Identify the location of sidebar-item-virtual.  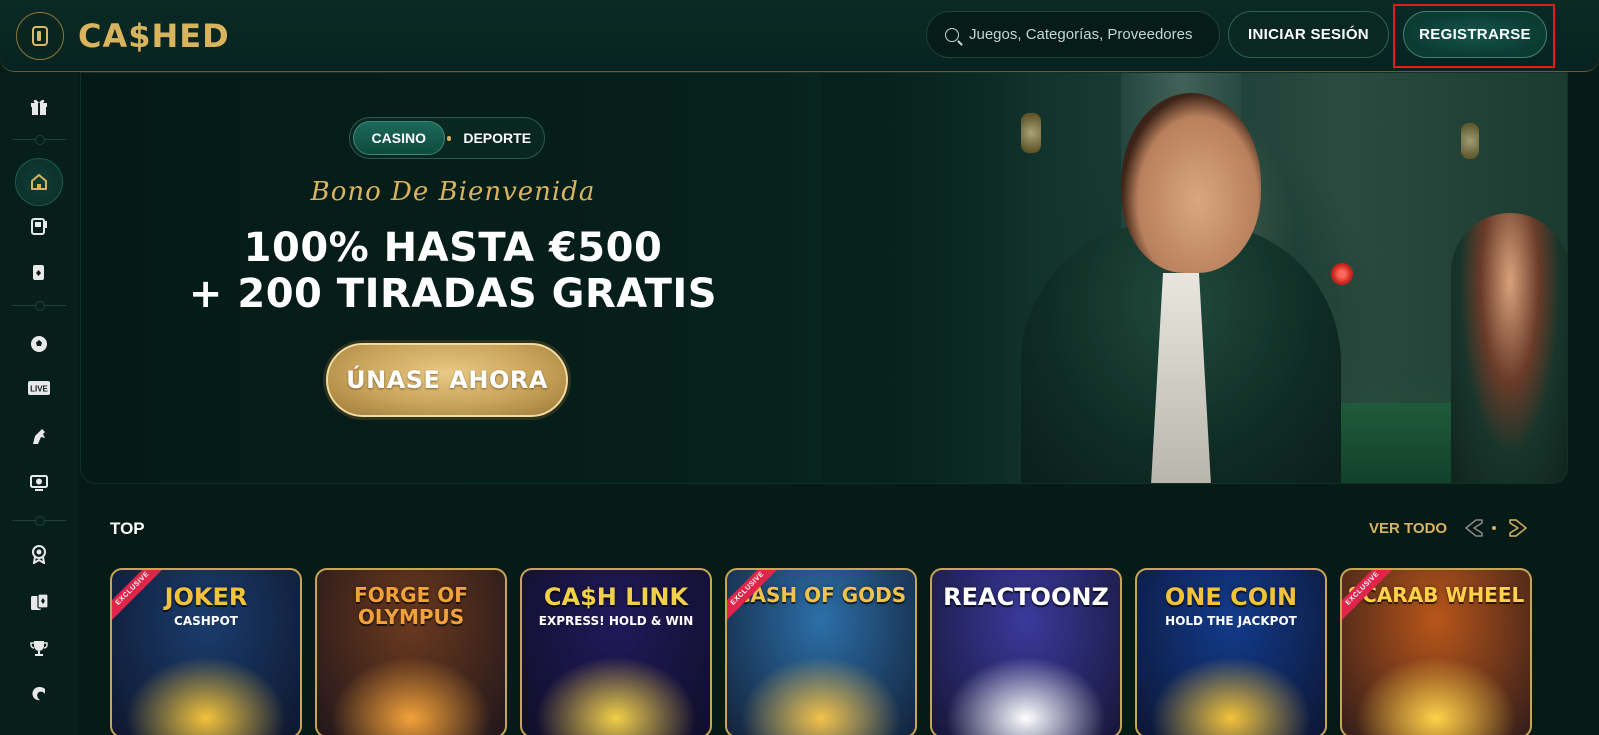
(39, 482).